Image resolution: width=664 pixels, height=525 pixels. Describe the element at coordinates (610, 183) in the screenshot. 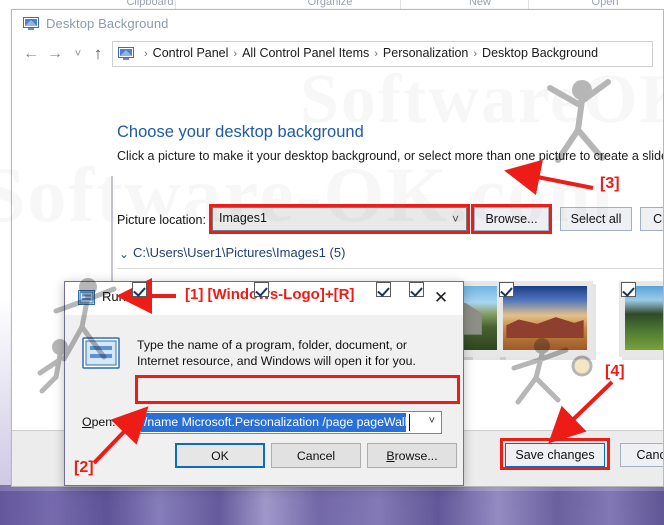

I see `annotation-step-3: [3]` at that location.